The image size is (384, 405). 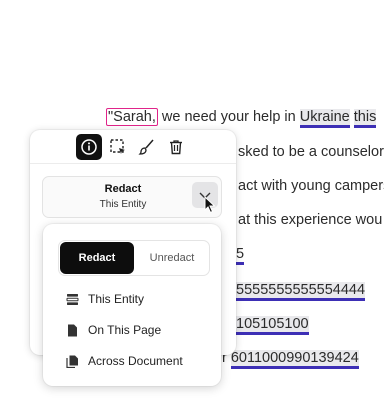 I want to click on dropdown-subtitle: This Entity, so click(x=123, y=204).